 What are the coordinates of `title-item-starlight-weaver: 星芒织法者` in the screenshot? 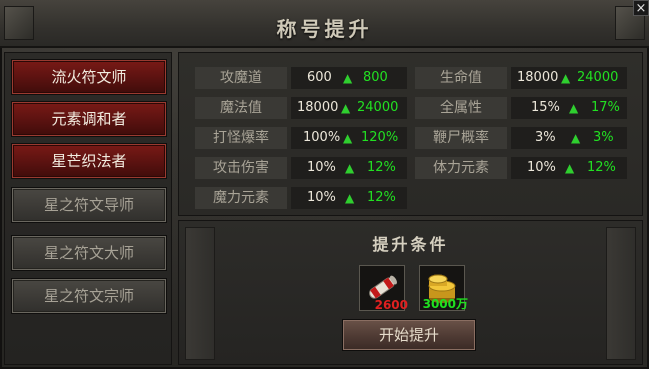 It's located at (89, 161).